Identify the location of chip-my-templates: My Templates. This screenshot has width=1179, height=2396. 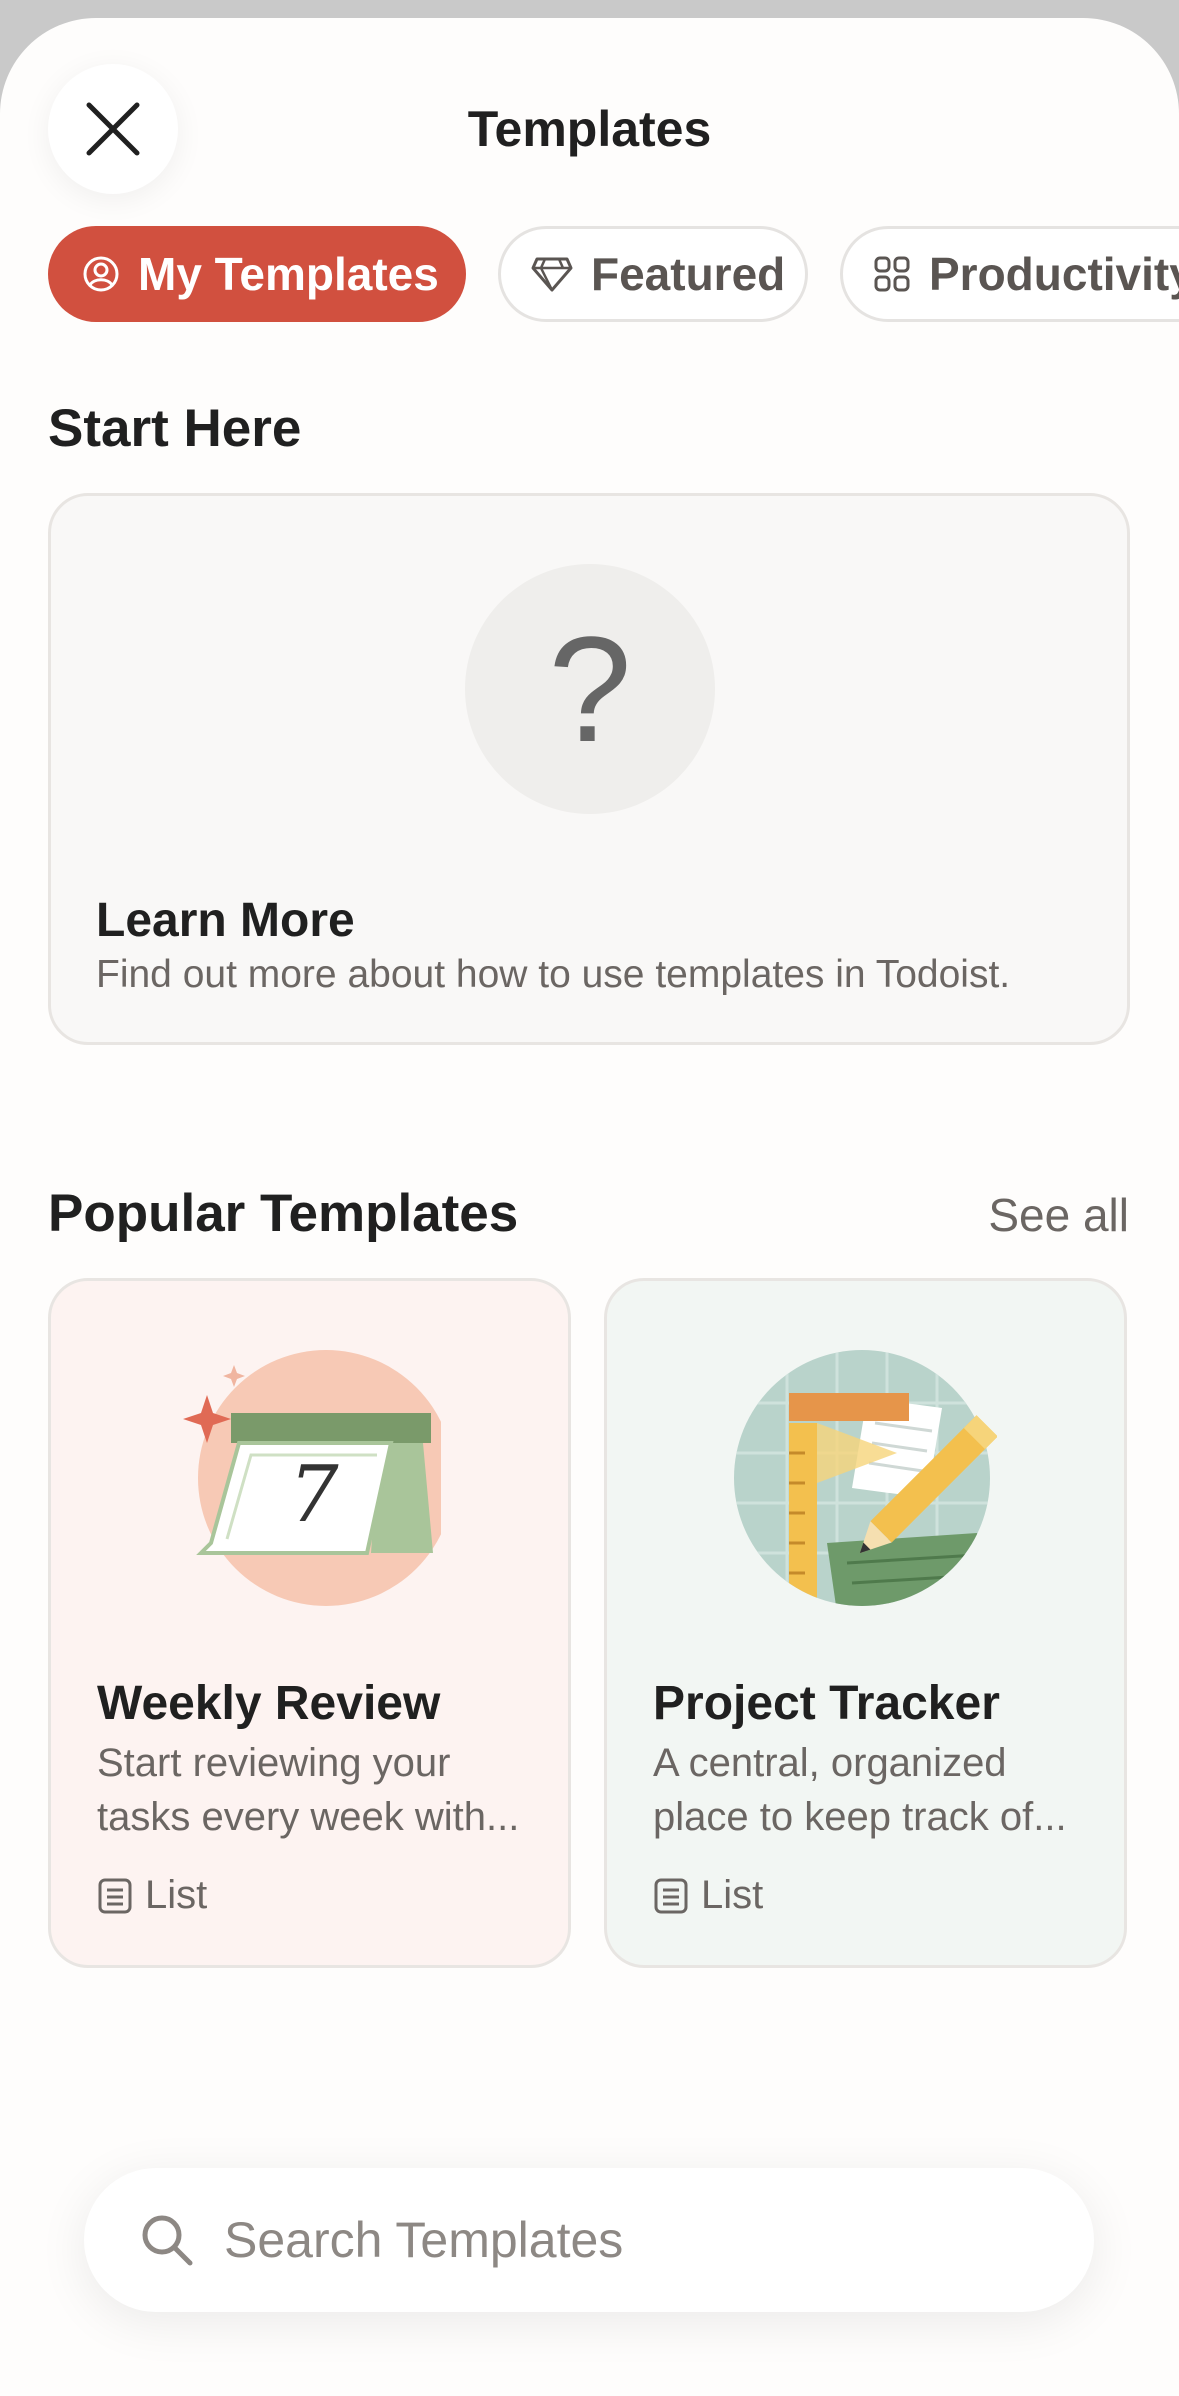
(257, 274).